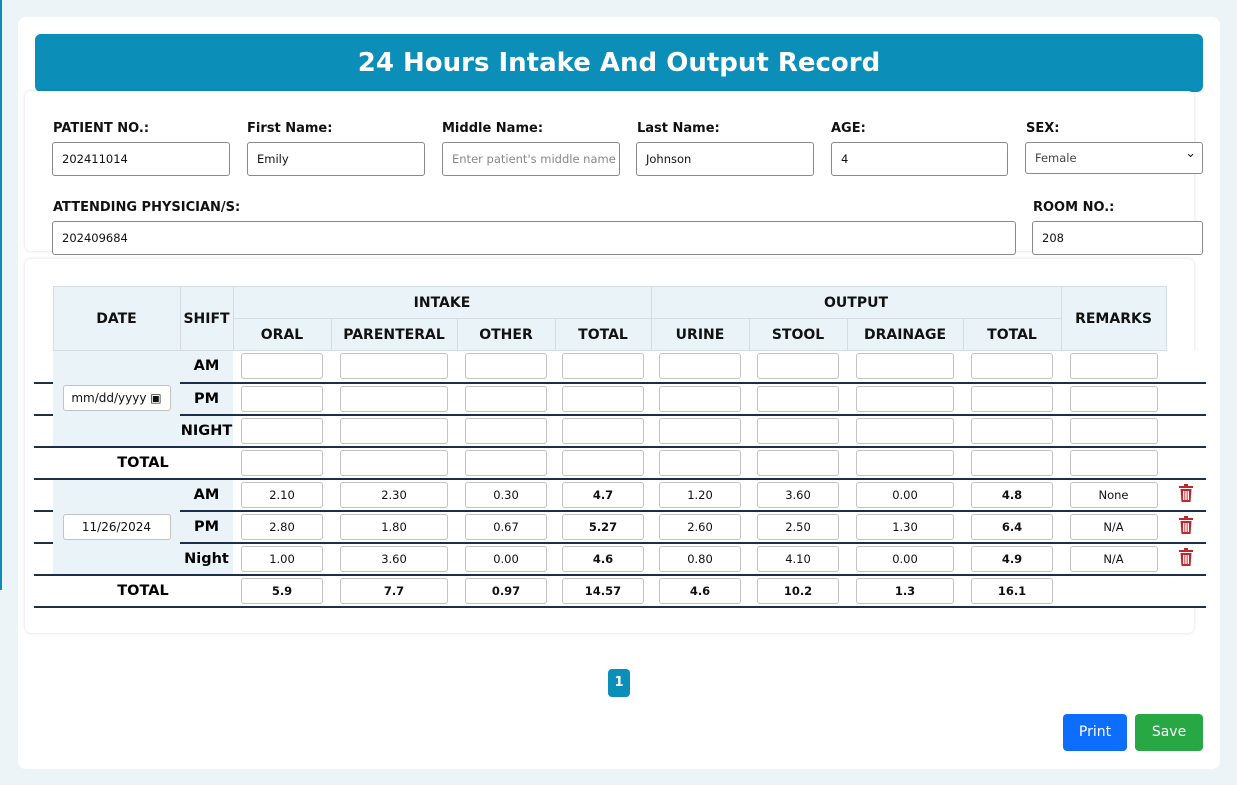  Describe the element at coordinates (282, 526) in the screenshot. I see `oral-input: 2.80` at that location.